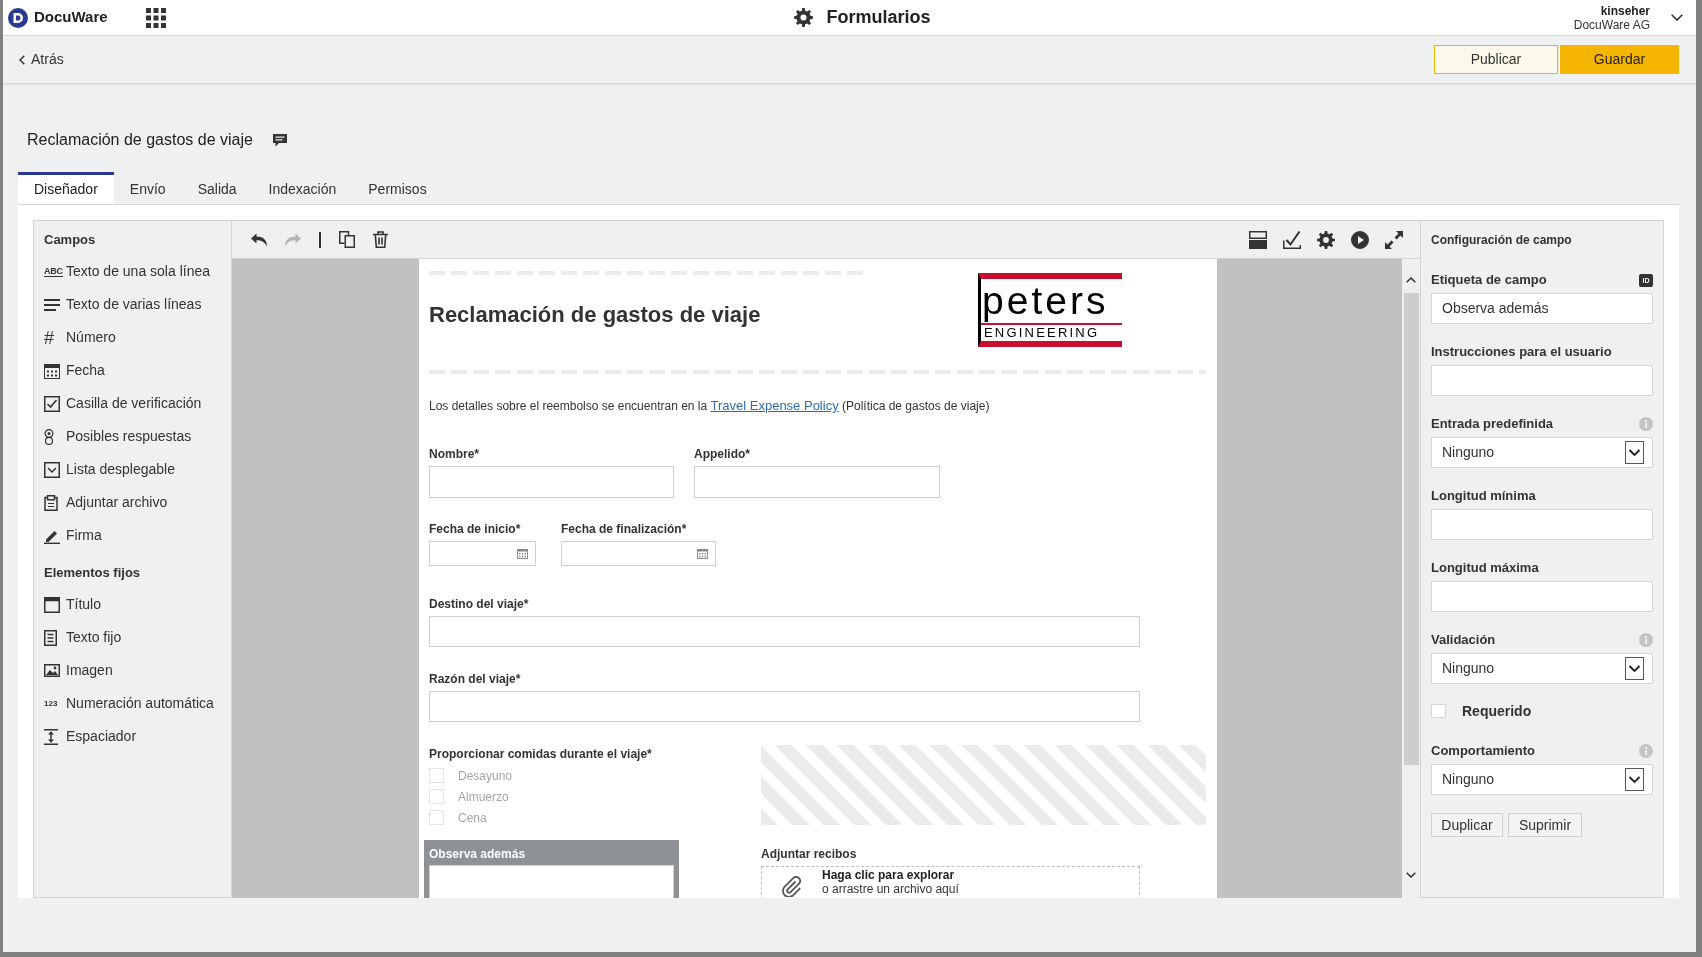 The width and height of the screenshot is (1702, 957). I want to click on logo-icon, so click(18, 17).